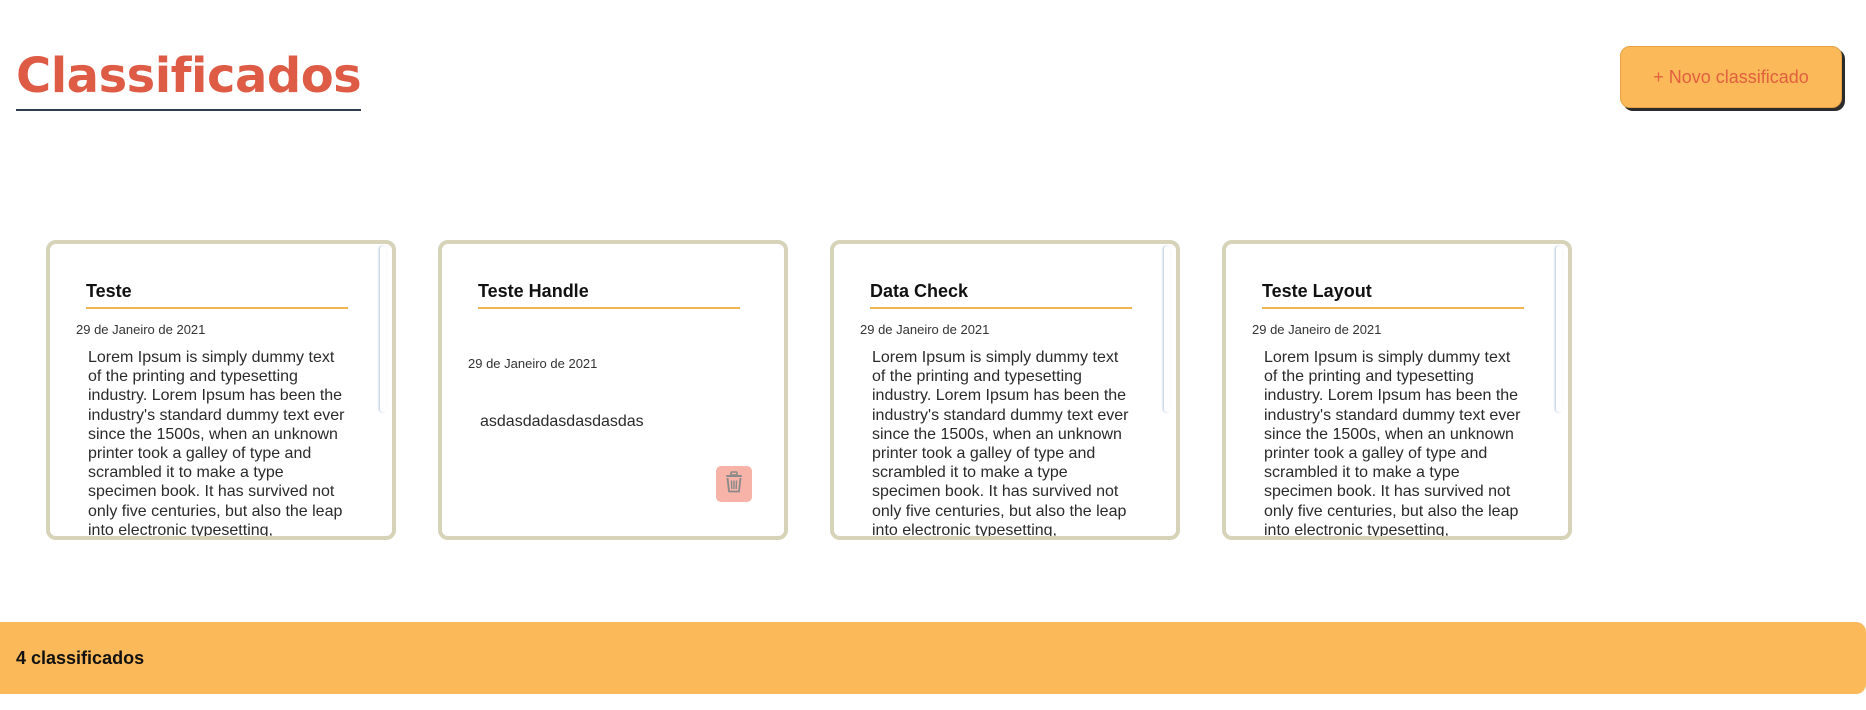 Image resolution: width=1866 pixels, height=710 pixels. Describe the element at coordinates (609, 294) in the screenshot. I see `card-title: Teste Handle` at that location.